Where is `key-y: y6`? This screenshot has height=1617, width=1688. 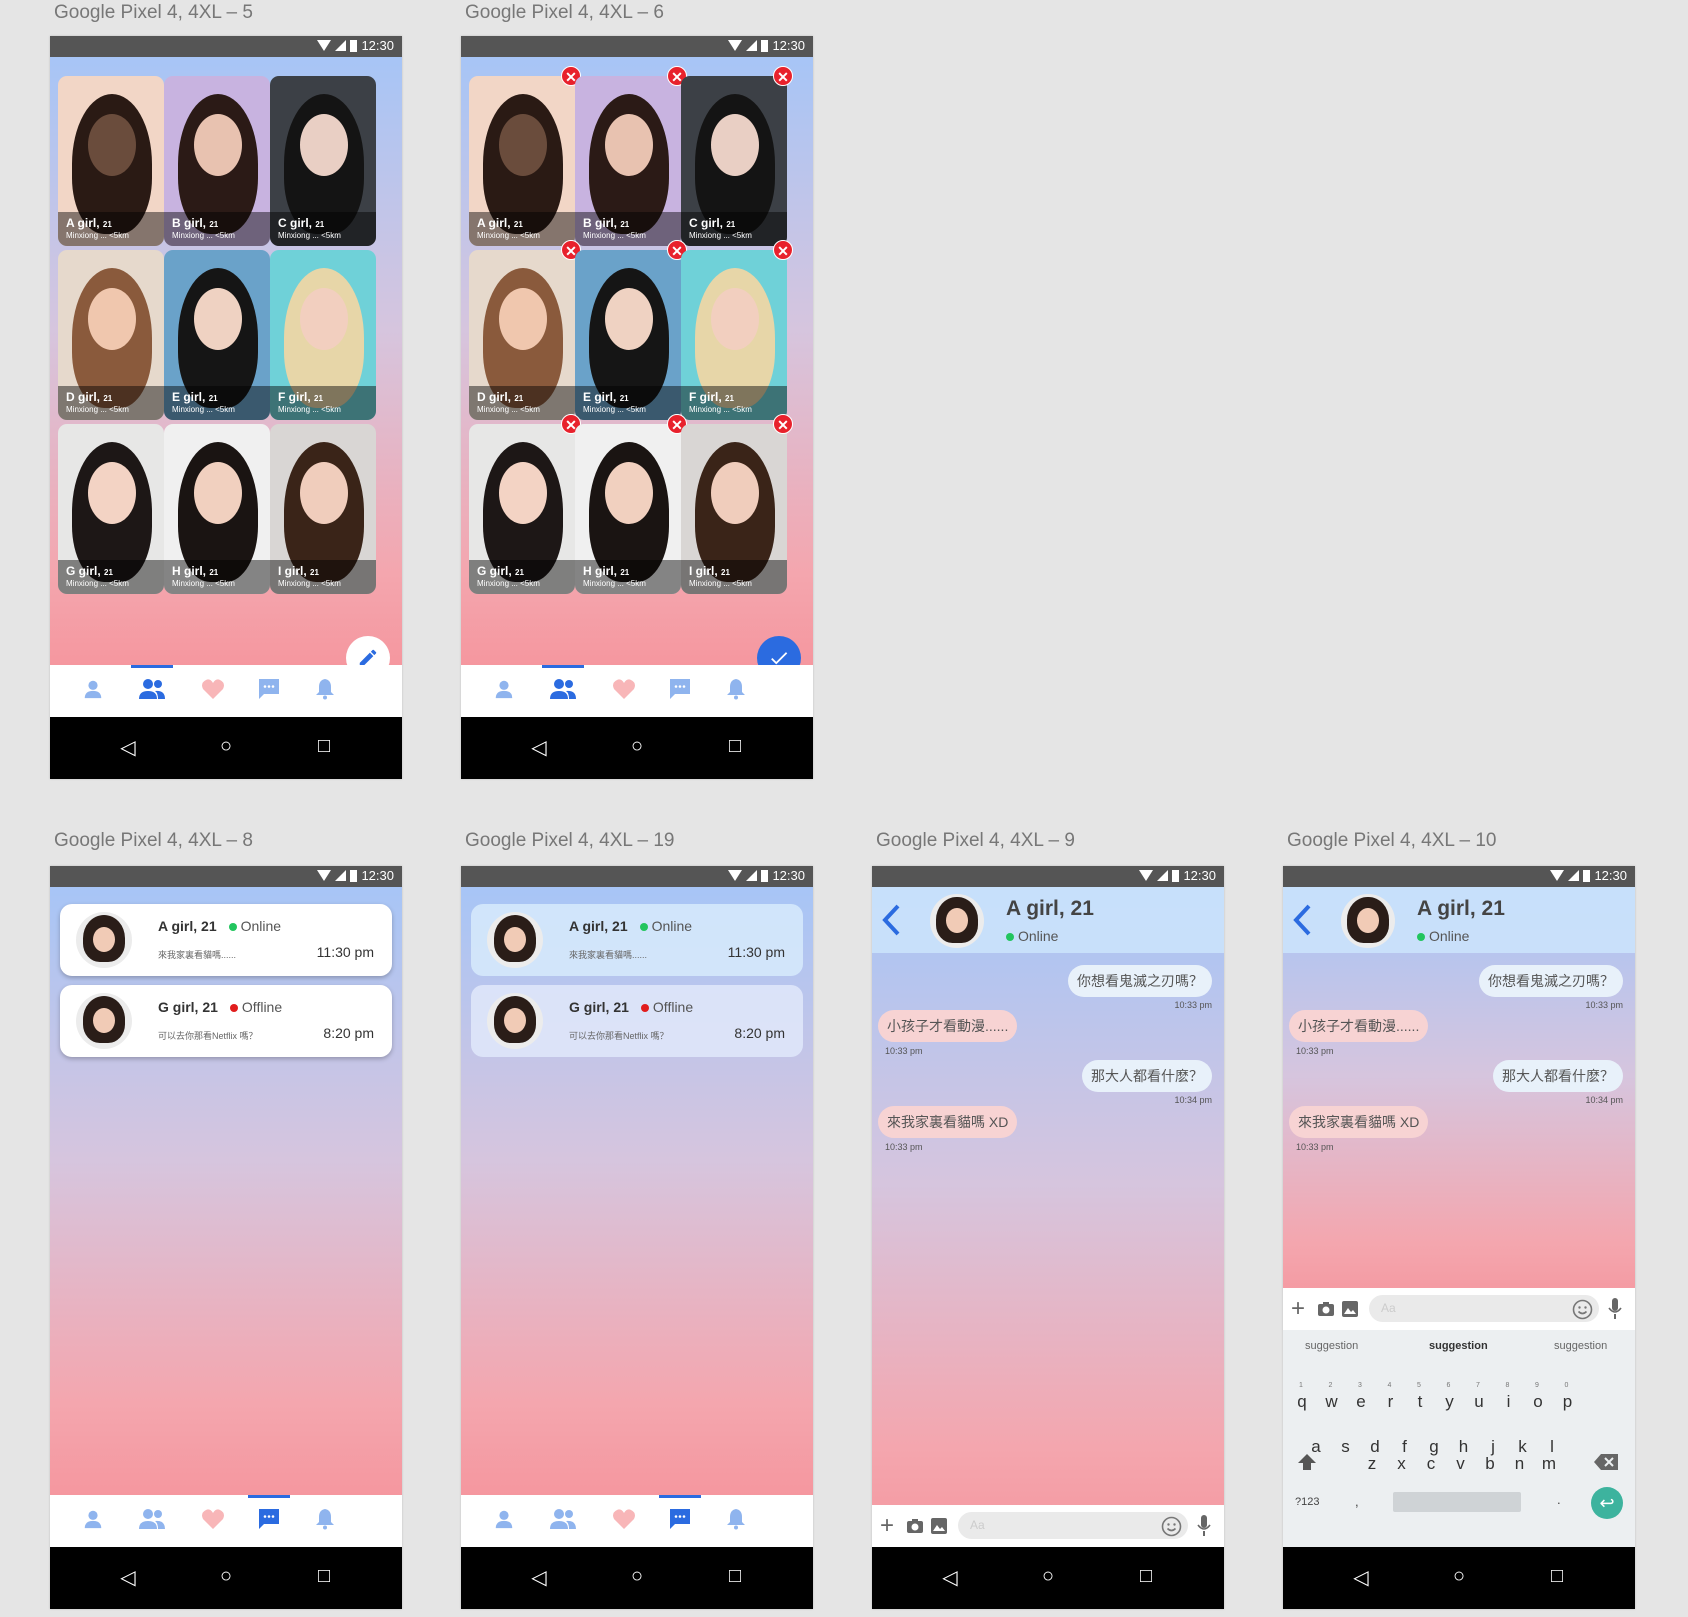
key-y: y6 is located at coordinates (1450, 1397).